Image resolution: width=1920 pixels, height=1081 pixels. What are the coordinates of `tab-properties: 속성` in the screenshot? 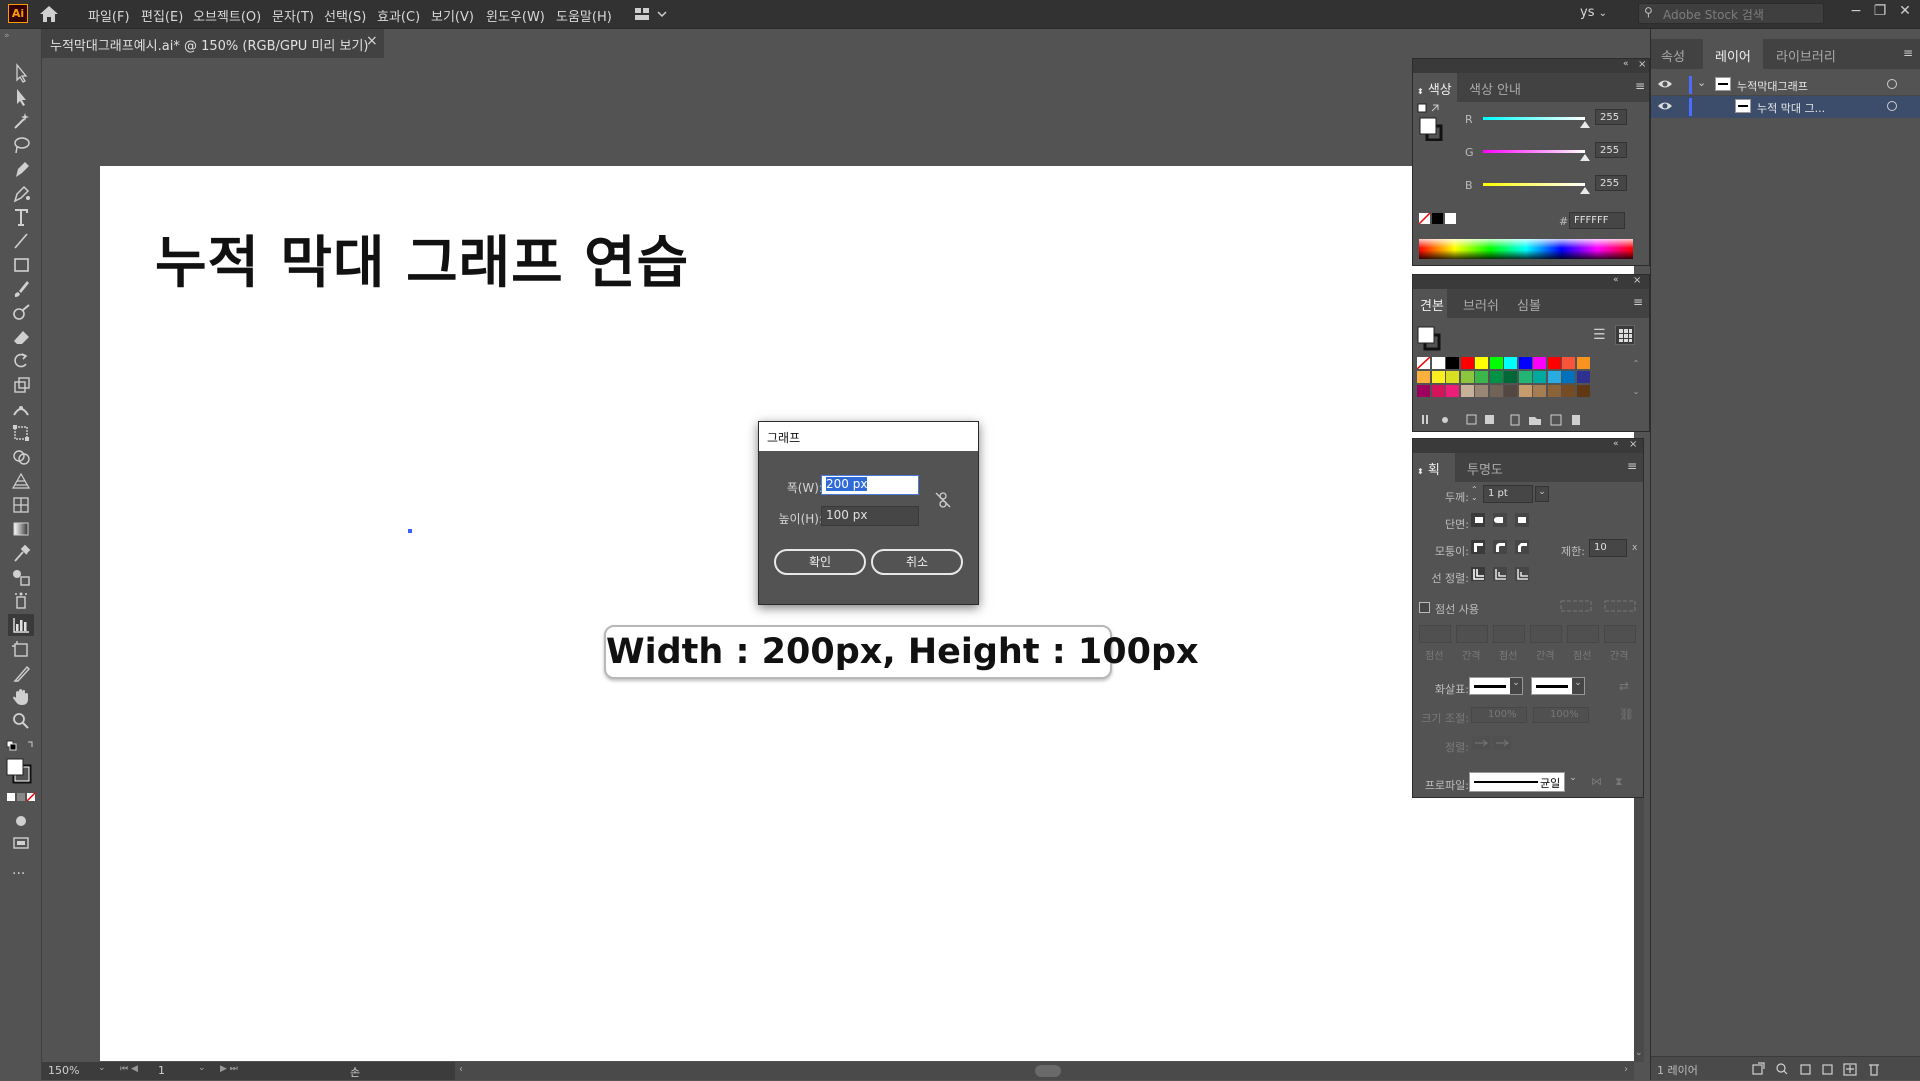 It's located at (1673, 55).